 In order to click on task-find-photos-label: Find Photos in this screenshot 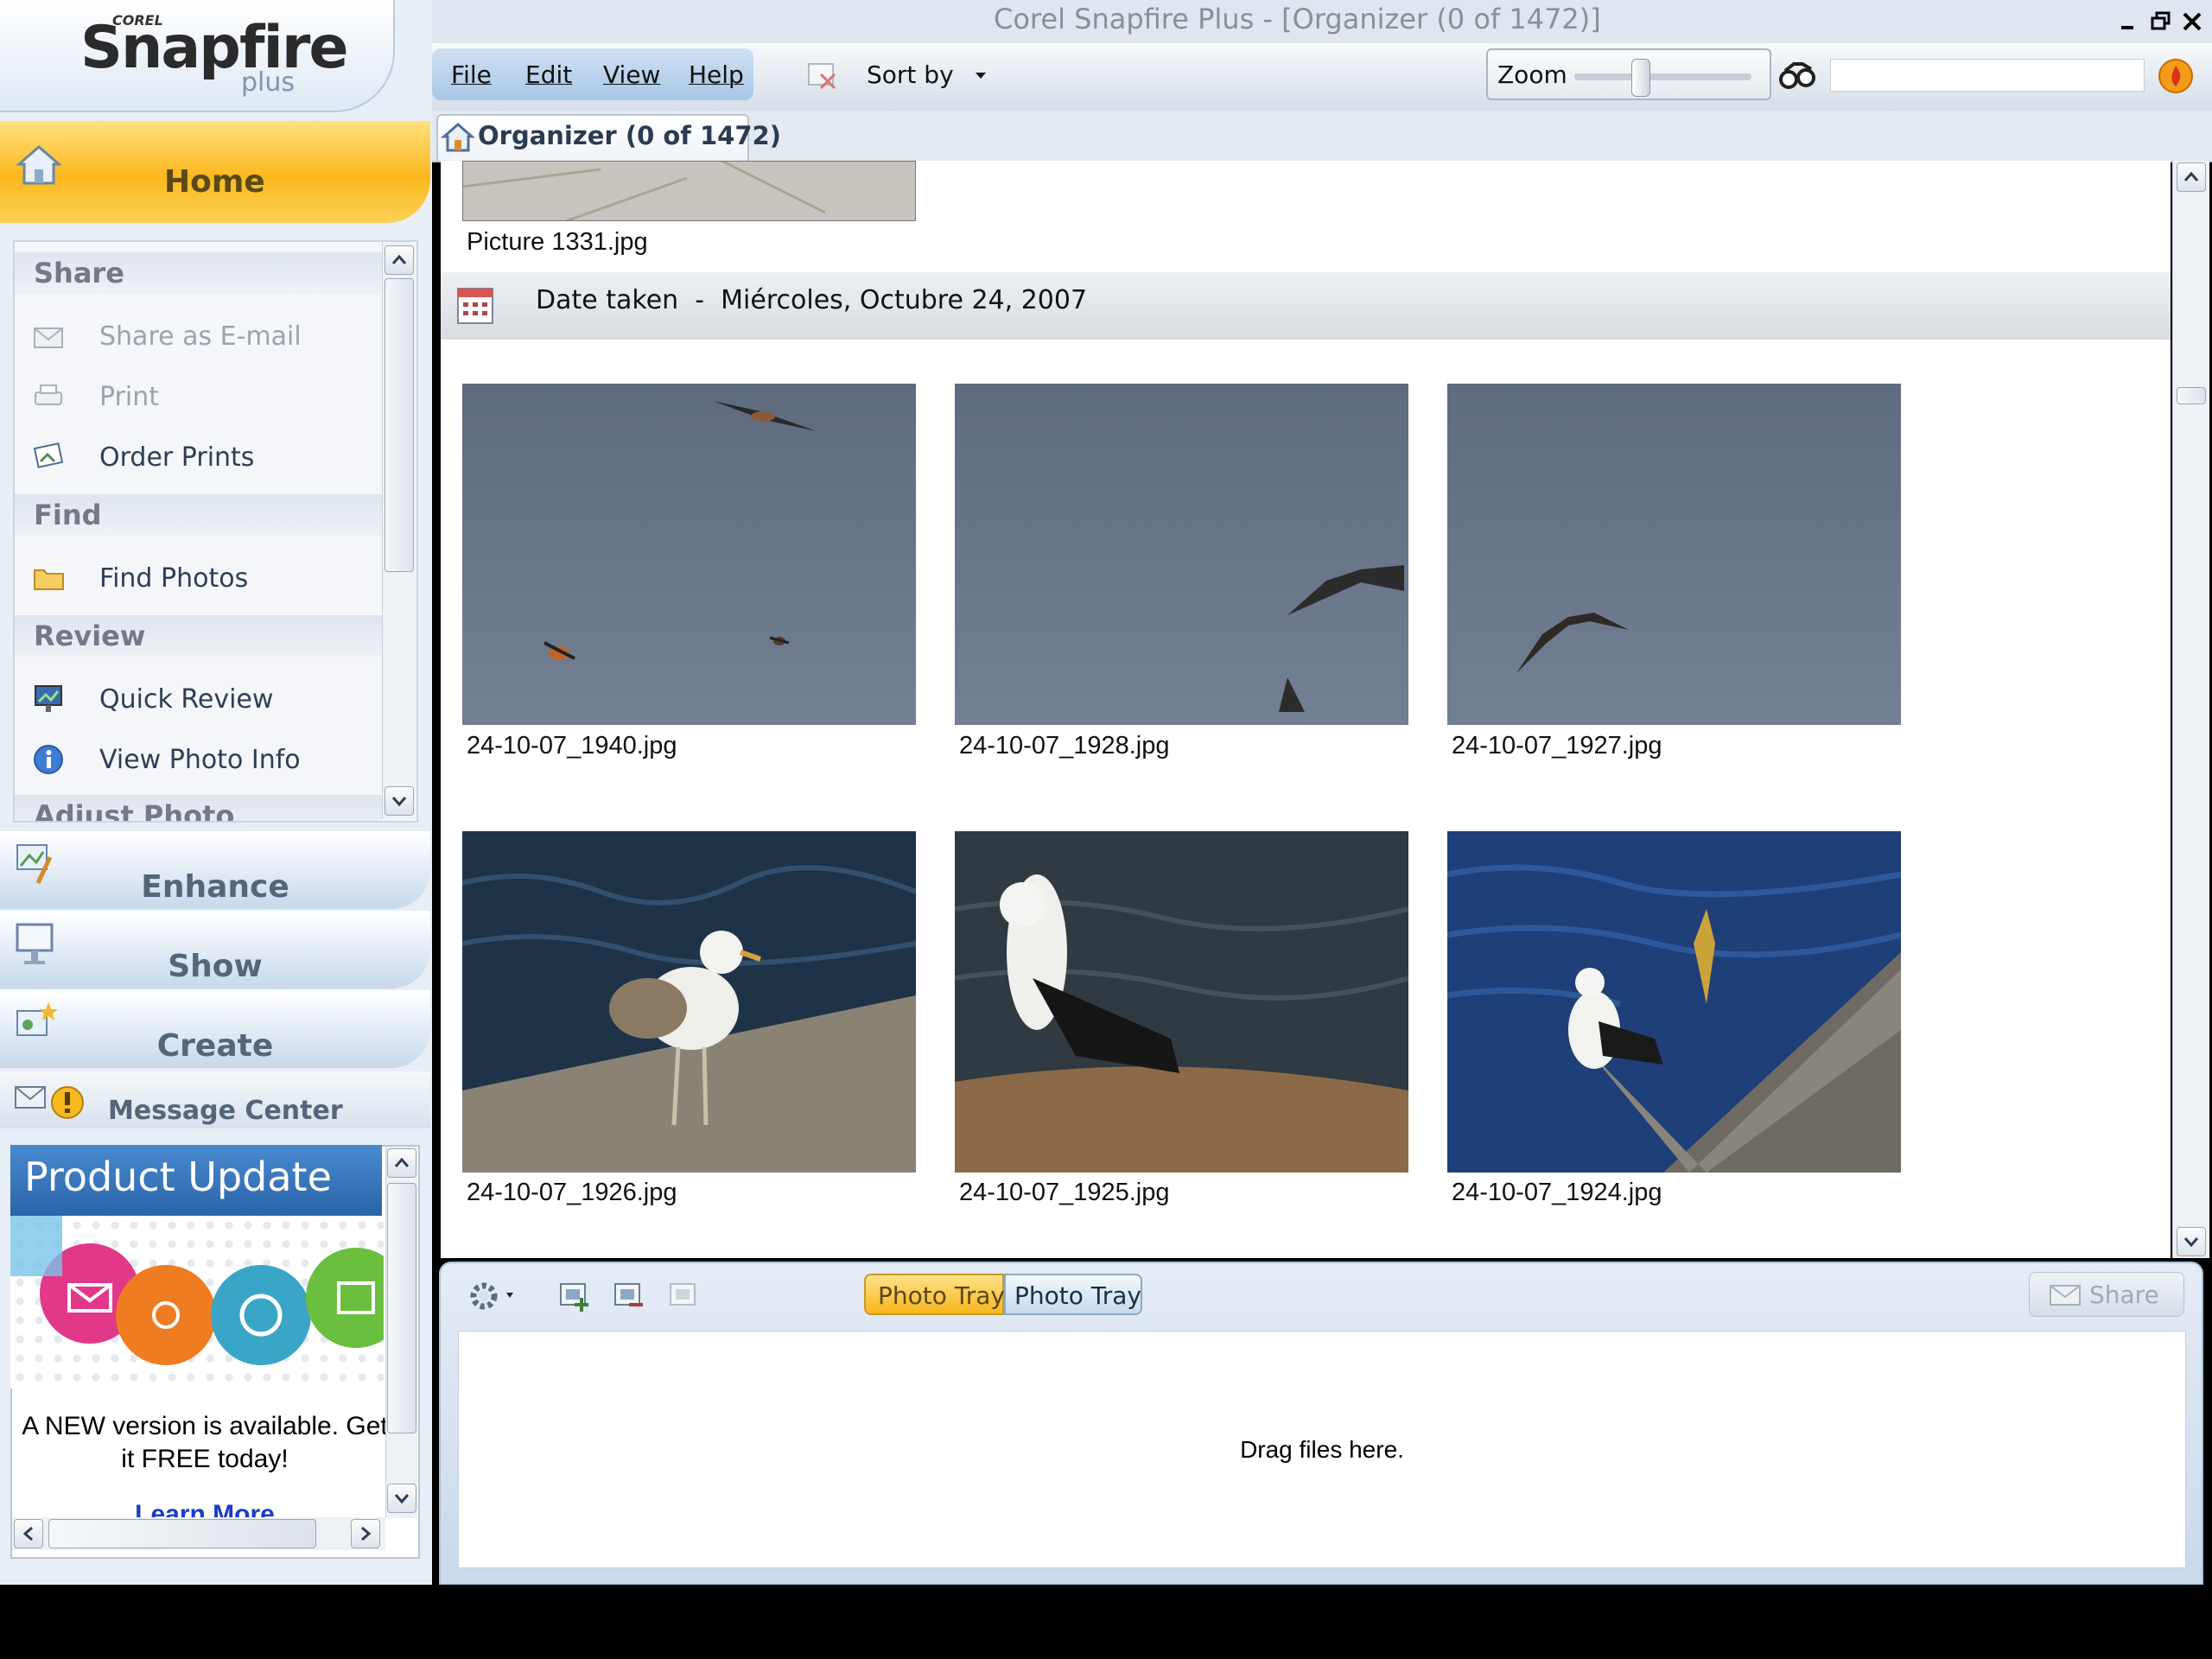, I will do `click(174, 578)`.